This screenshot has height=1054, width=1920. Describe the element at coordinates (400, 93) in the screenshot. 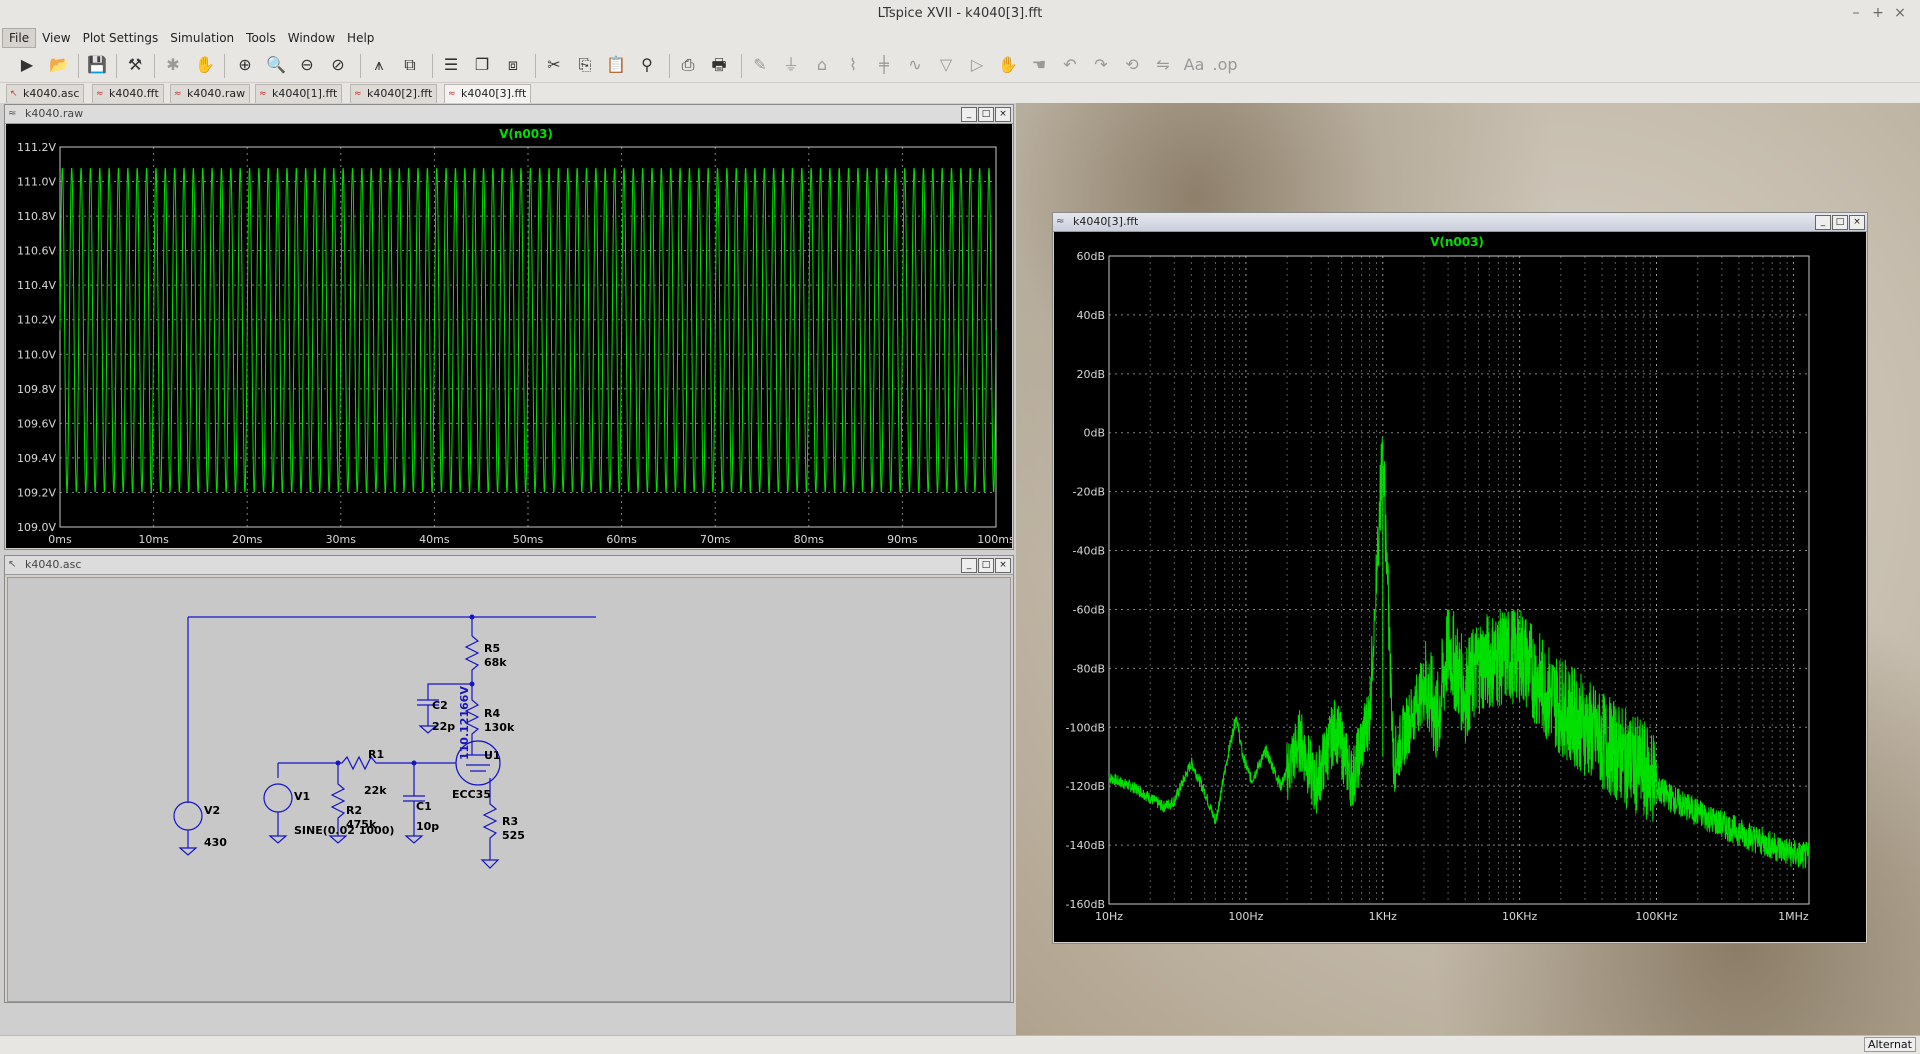

I see `tab-label: k4040[2].fft` at that location.